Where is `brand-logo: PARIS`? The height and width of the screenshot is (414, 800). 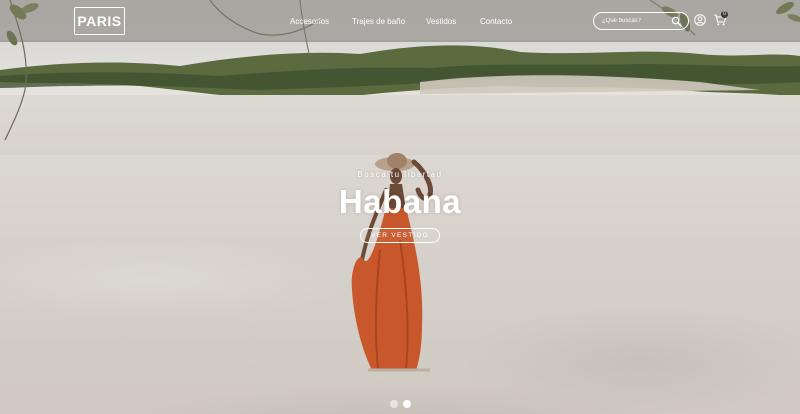 brand-logo: PARIS is located at coordinates (99, 21).